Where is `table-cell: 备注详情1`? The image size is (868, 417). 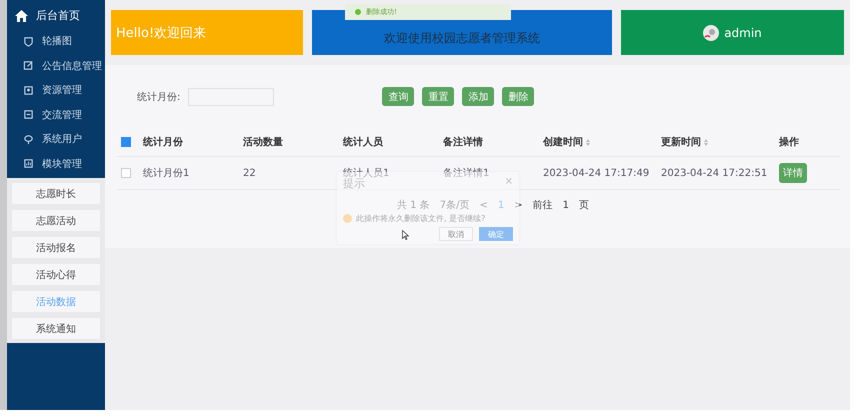
table-cell: 备注详情1 is located at coordinates (466, 173).